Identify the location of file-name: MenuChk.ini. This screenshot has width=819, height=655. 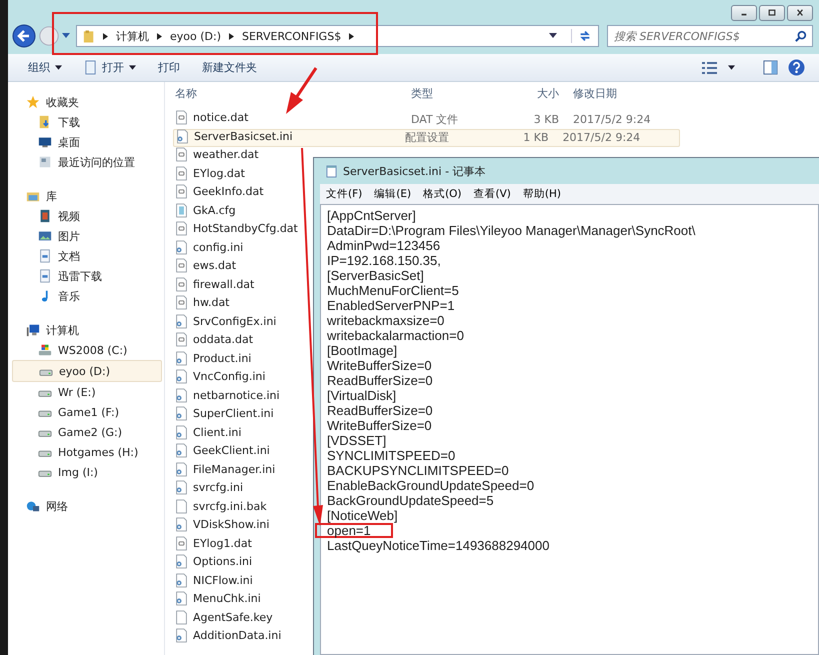
(218, 598).